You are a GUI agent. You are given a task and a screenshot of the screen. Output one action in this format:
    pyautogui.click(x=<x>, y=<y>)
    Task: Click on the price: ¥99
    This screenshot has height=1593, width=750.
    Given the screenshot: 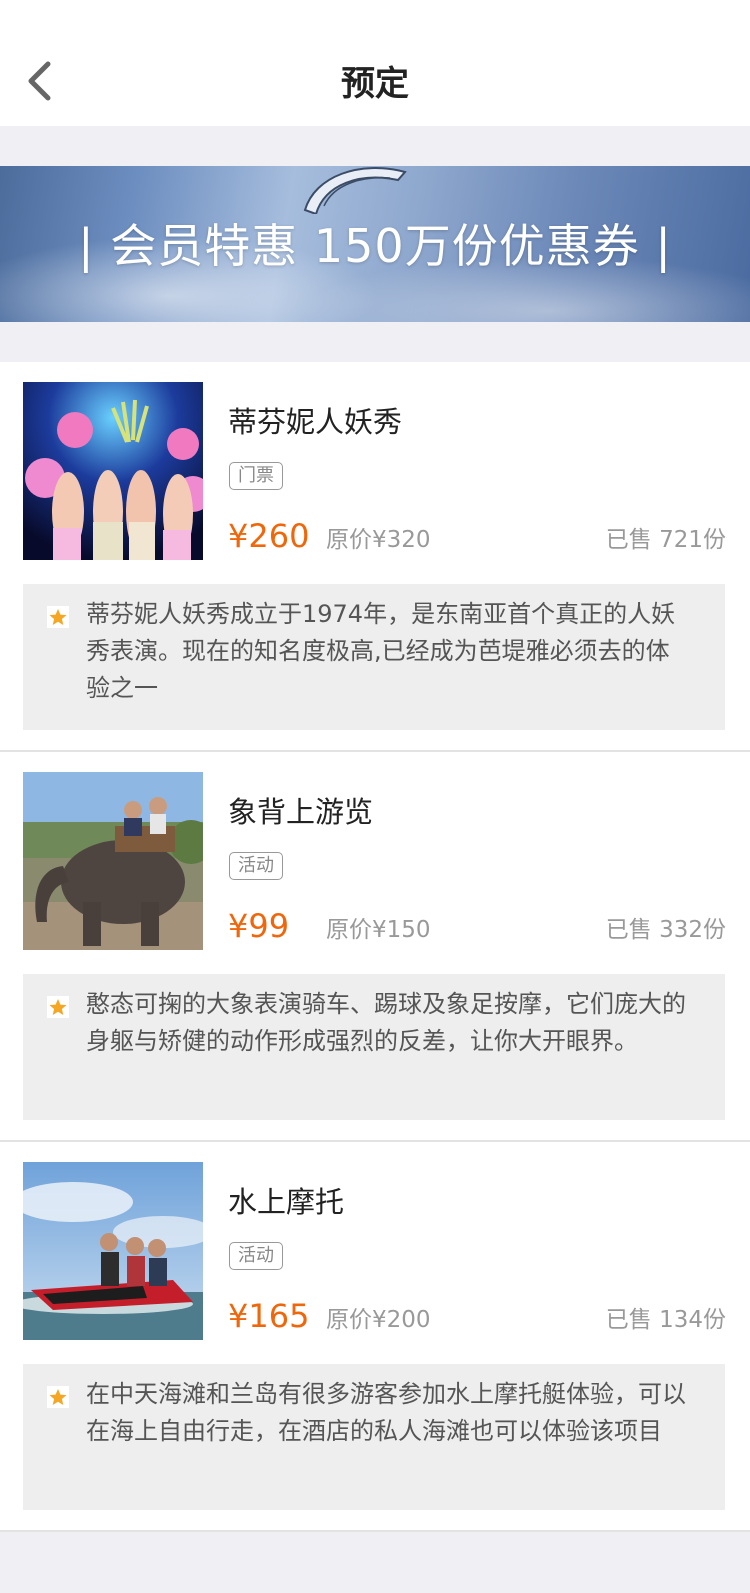 What is the action you would take?
    pyautogui.click(x=259, y=926)
    